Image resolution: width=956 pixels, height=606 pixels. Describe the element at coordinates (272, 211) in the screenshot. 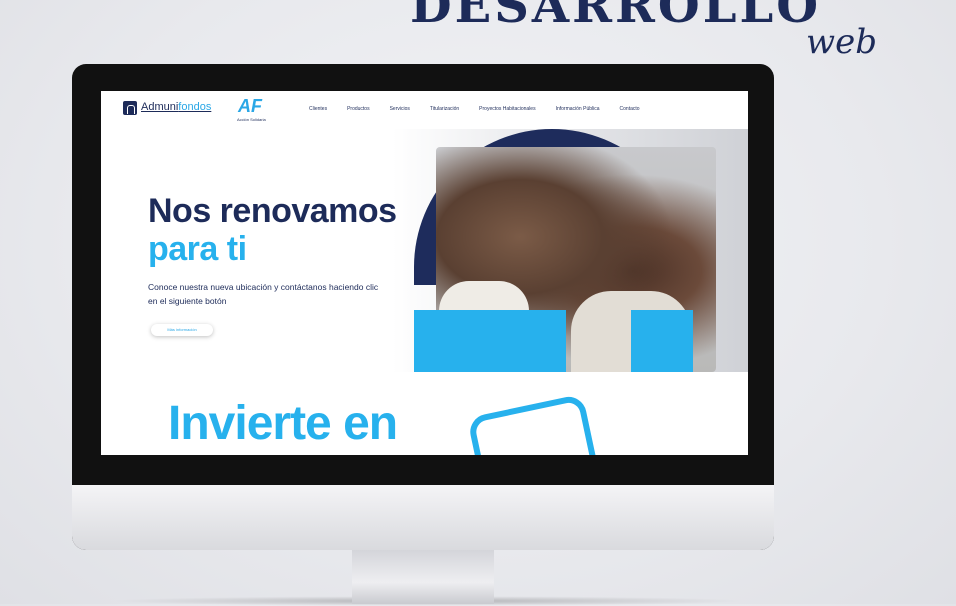

I see `hero-title-line1: Nos renovamos` at that location.